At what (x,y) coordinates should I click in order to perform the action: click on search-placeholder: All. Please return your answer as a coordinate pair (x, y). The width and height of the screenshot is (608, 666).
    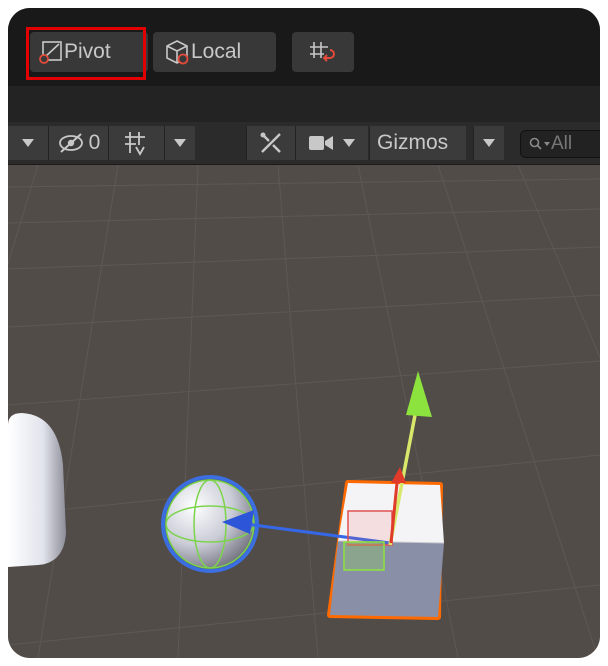
    Looking at the image, I should click on (562, 143).